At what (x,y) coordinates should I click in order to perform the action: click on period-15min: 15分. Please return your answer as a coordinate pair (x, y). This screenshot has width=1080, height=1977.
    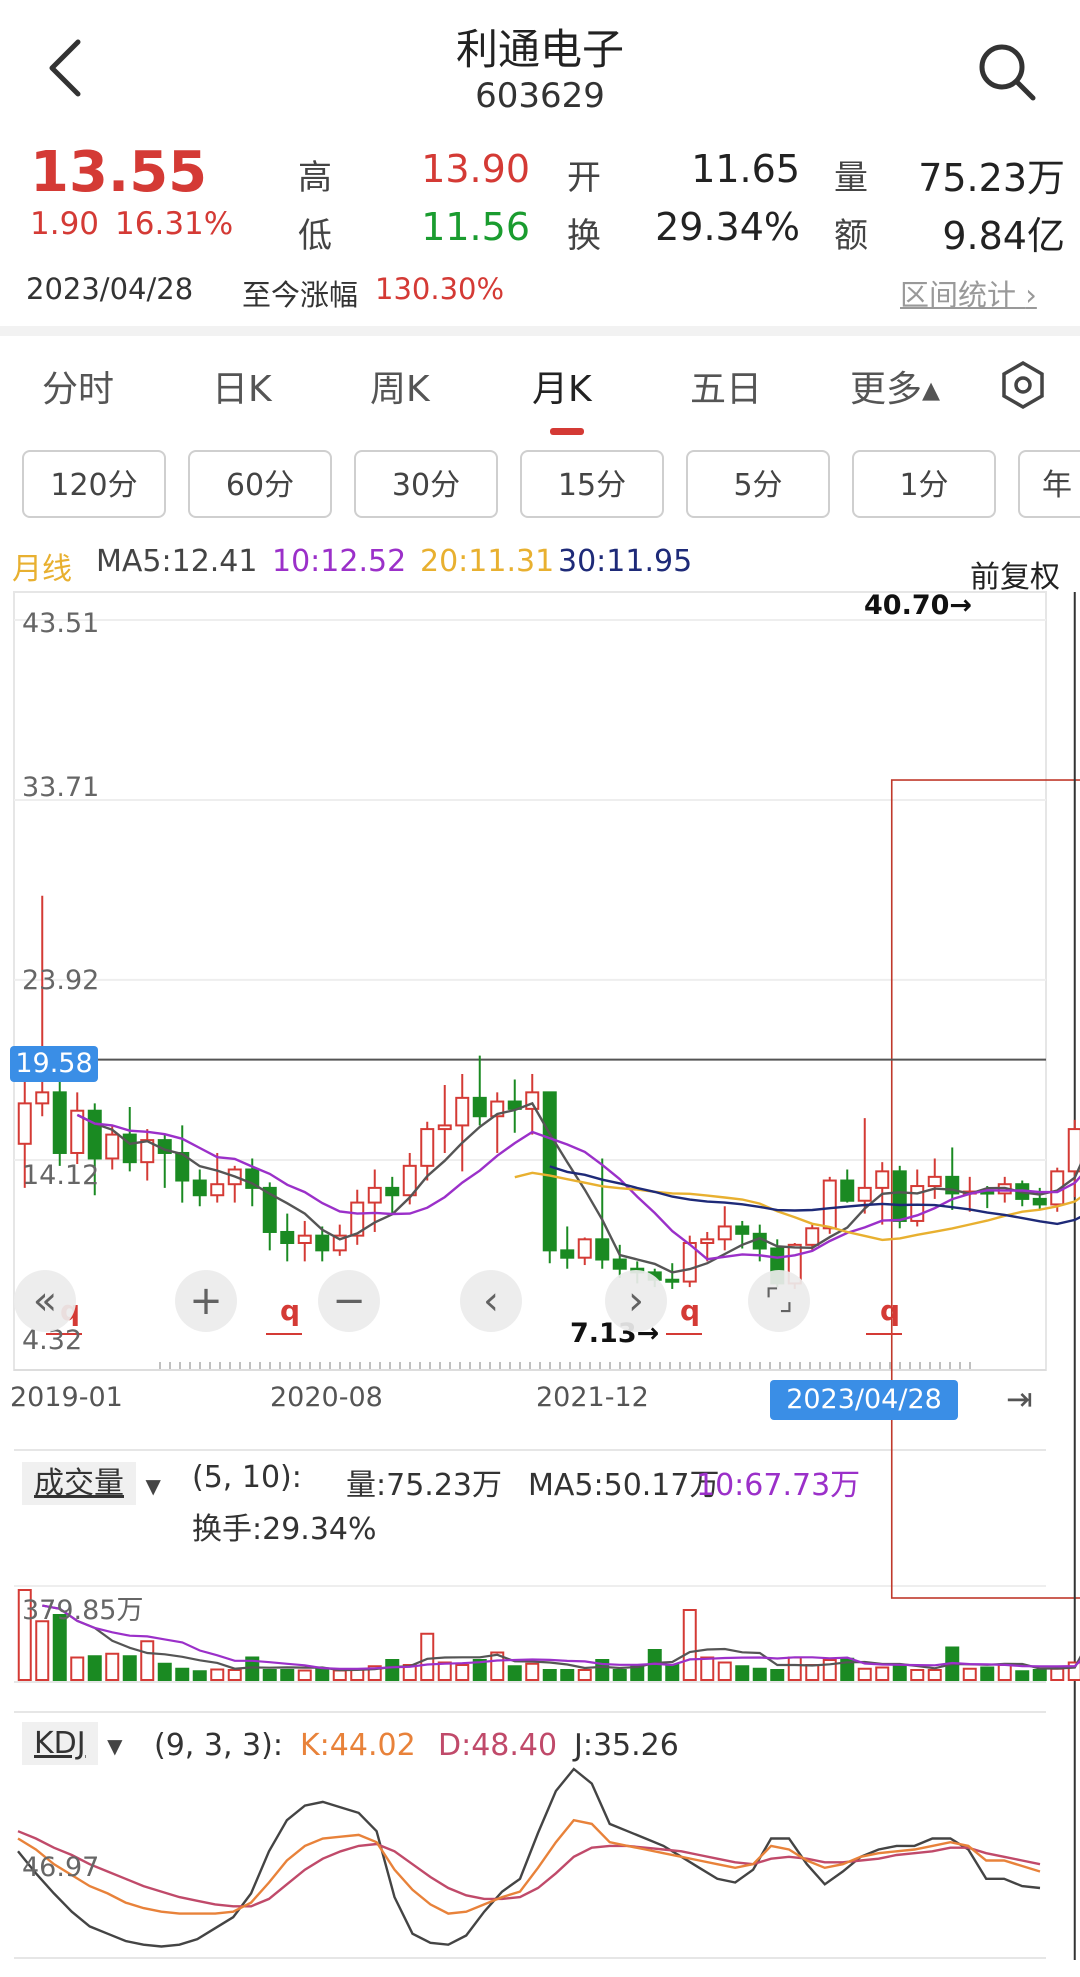
    Looking at the image, I should click on (592, 484).